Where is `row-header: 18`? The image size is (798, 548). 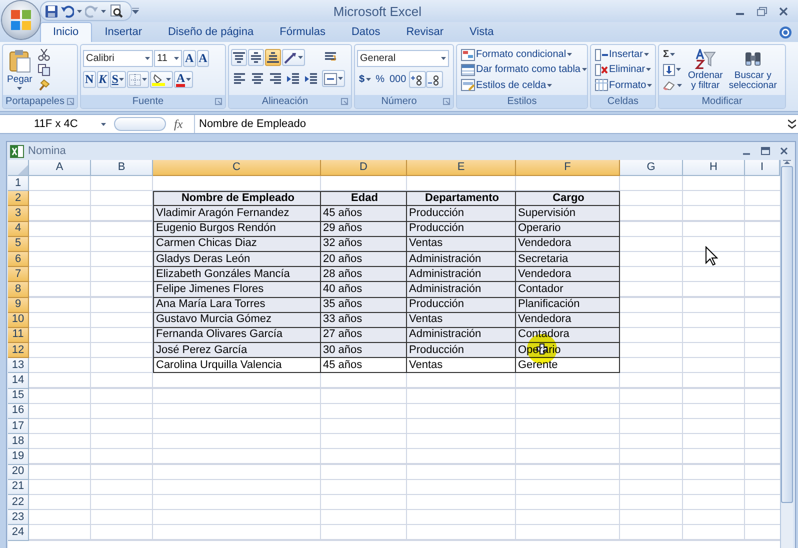 row-header: 18 is located at coordinates (18, 442).